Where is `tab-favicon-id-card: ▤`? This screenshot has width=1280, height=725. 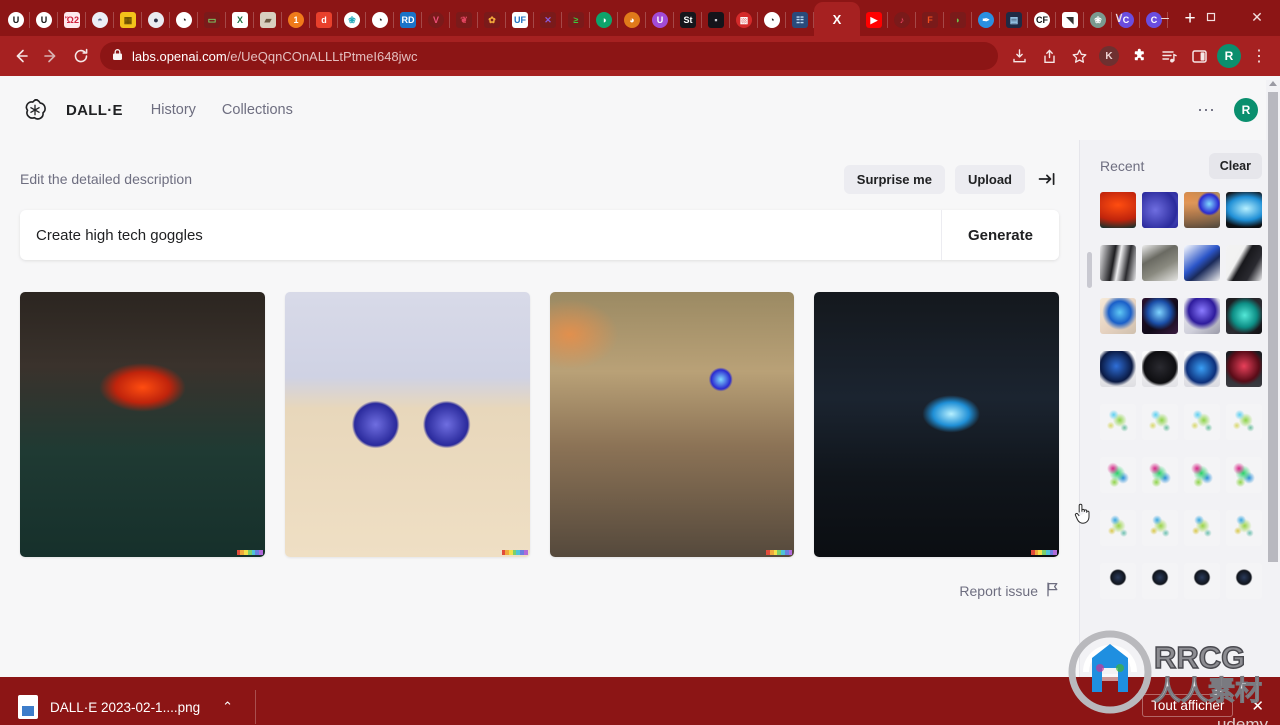
tab-favicon-id-card: ▤ is located at coordinates (1014, 20).